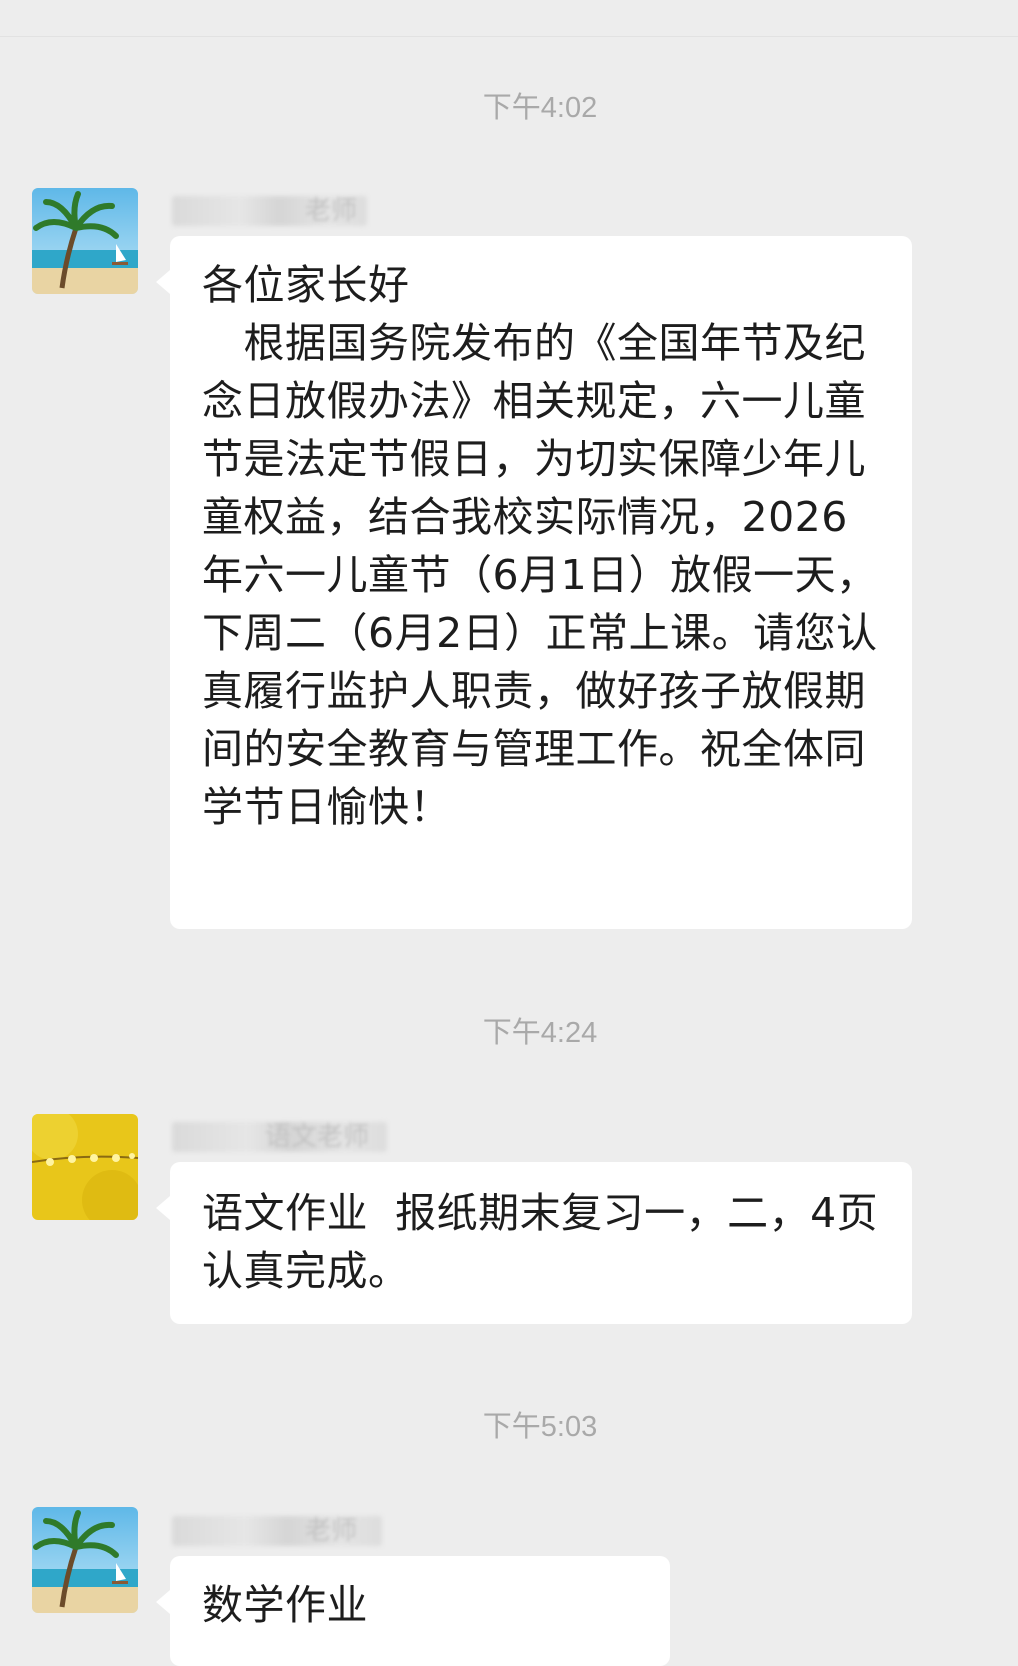 Image resolution: width=1018 pixels, height=1666 pixels. Describe the element at coordinates (540, 1033) in the screenshot. I see `timestamp: 下午4:24` at that location.